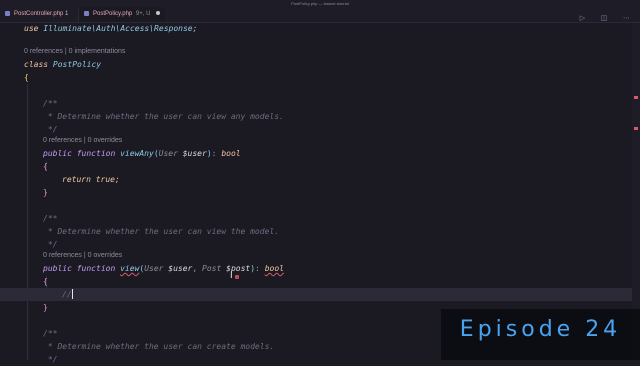 The height and width of the screenshot is (366, 640). What do you see at coordinates (137, 153) in the screenshot?
I see `code-token: viewAny` at bounding box center [137, 153].